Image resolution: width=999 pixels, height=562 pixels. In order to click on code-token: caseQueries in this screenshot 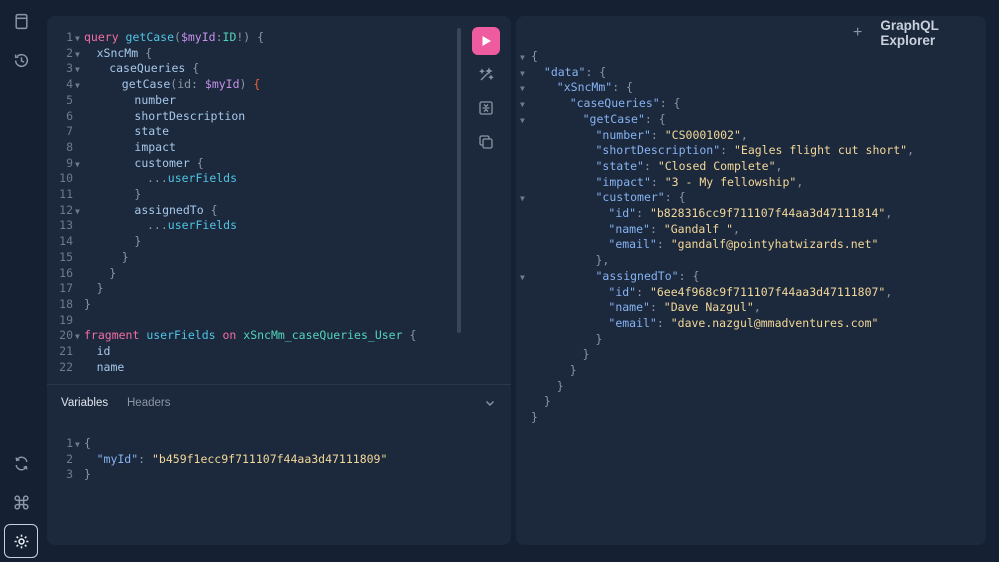, I will do `click(147, 68)`.